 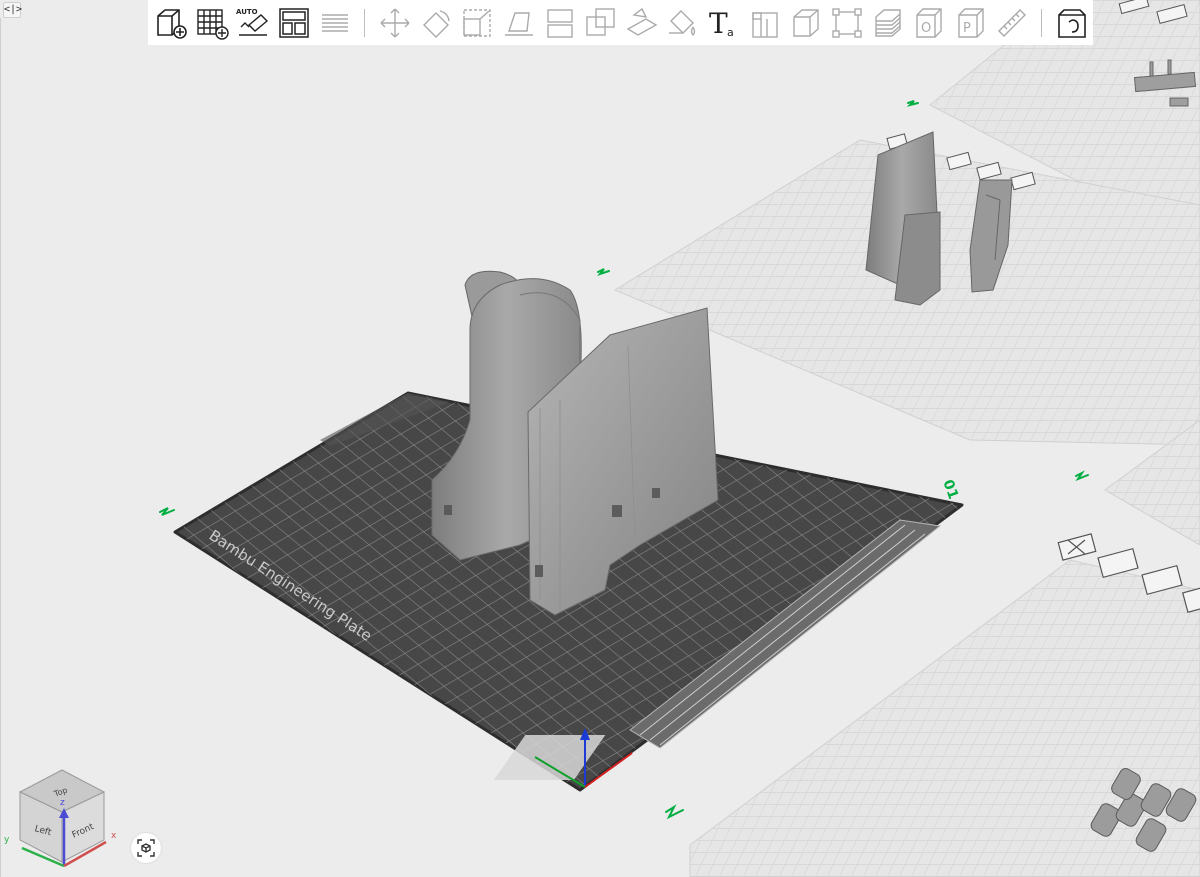 I want to click on svg-text: T, so click(x=718, y=23).